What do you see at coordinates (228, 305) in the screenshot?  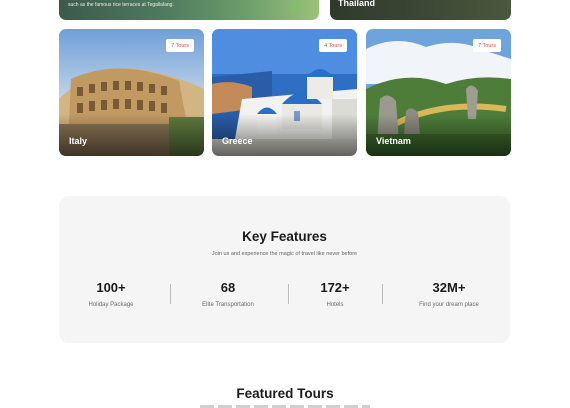 I see `stat-label: Elite Transportation` at bounding box center [228, 305].